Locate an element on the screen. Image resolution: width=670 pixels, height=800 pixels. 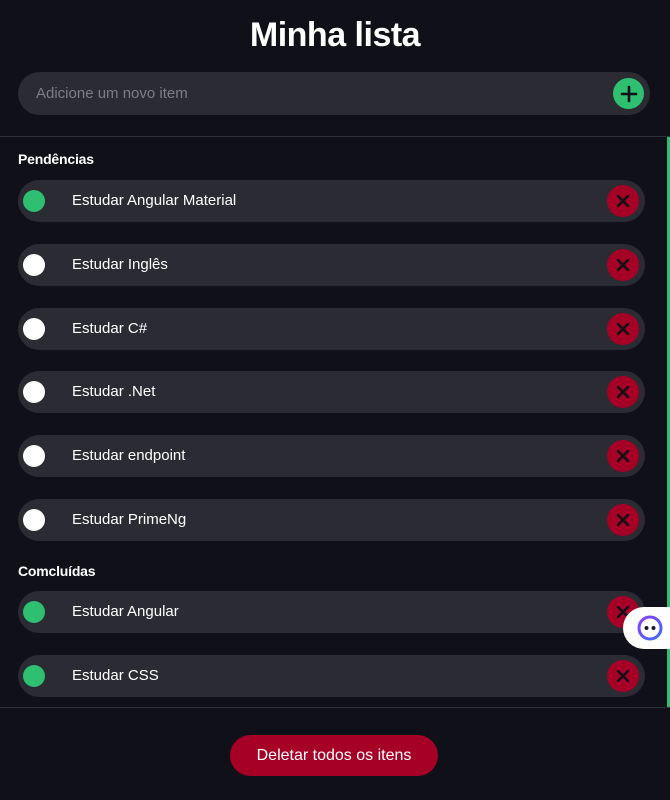
add-item-bar is located at coordinates (334, 93).